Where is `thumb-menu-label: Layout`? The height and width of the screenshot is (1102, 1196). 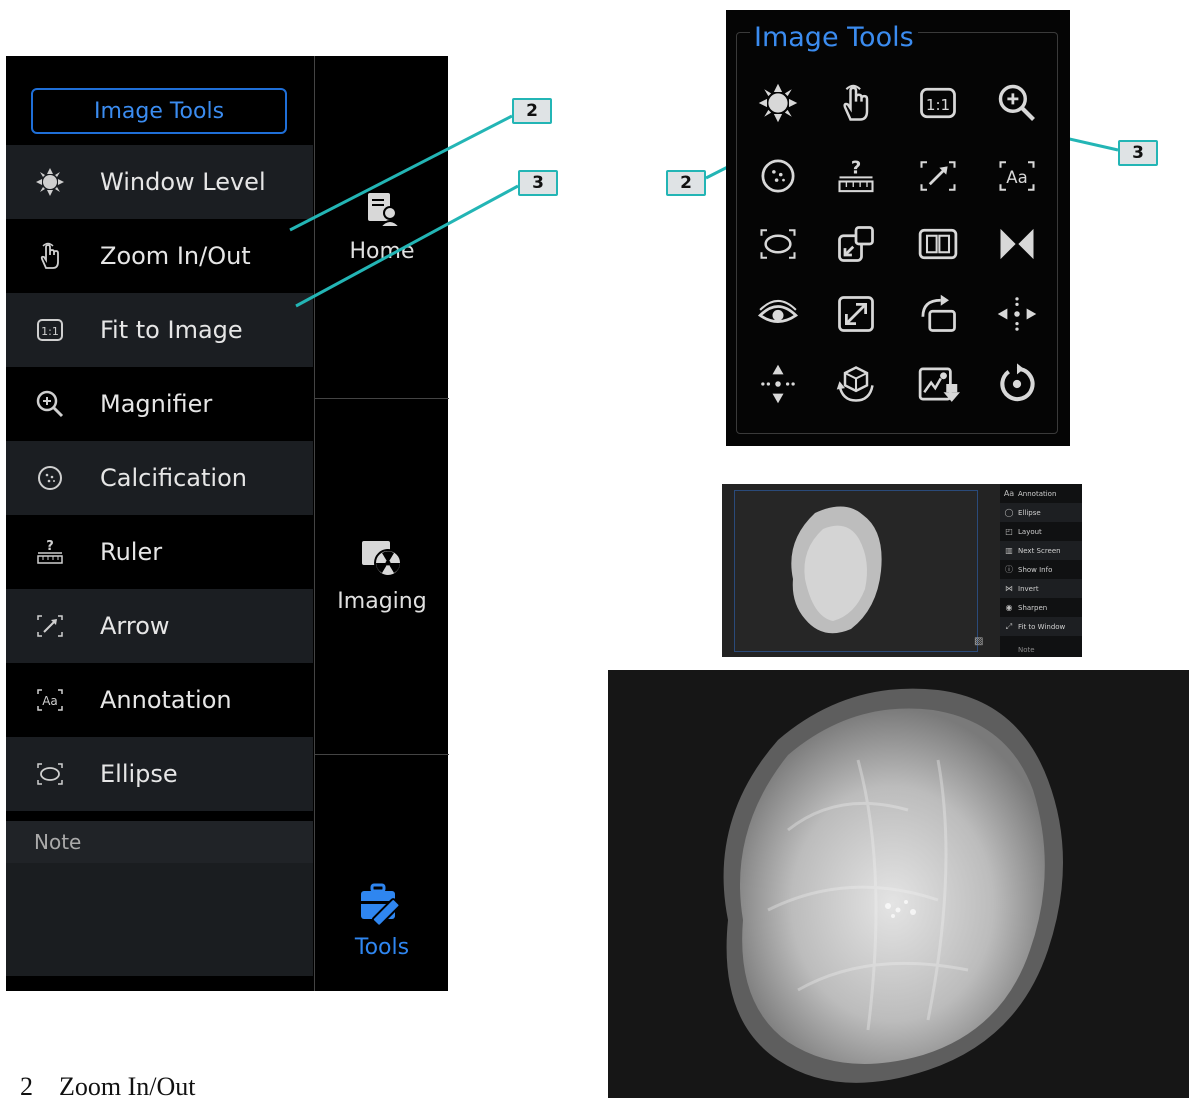
thumb-menu-label: Layout is located at coordinates (1030, 531).